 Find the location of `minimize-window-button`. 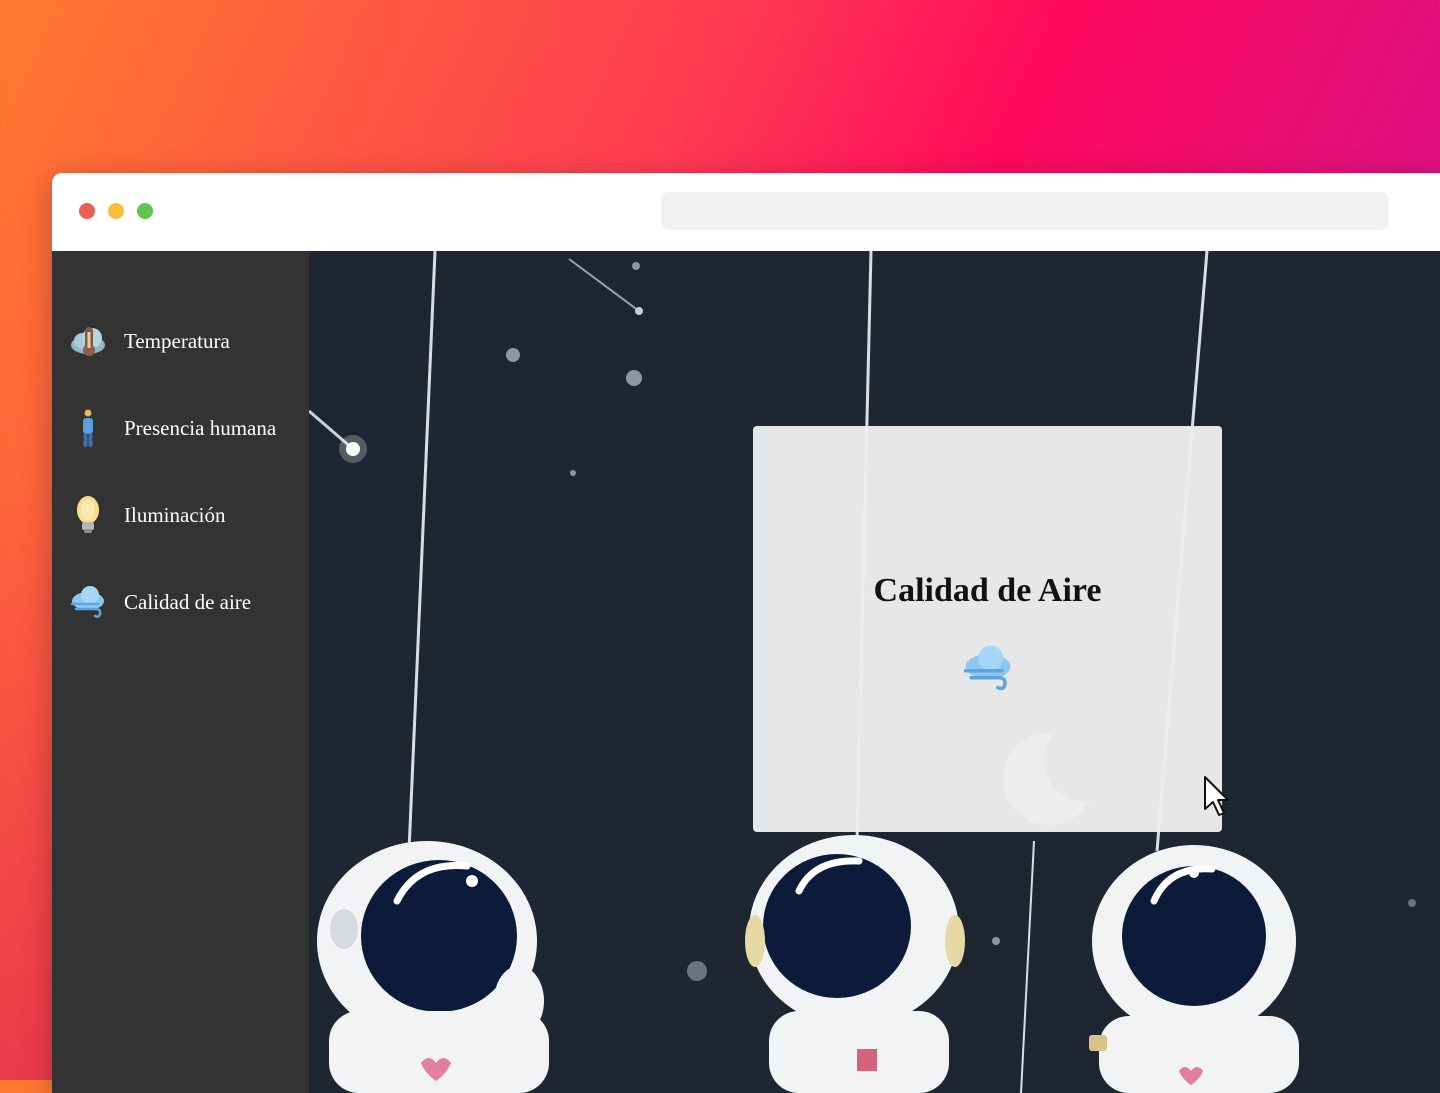

minimize-window-button is located at coordinates (116, 211).